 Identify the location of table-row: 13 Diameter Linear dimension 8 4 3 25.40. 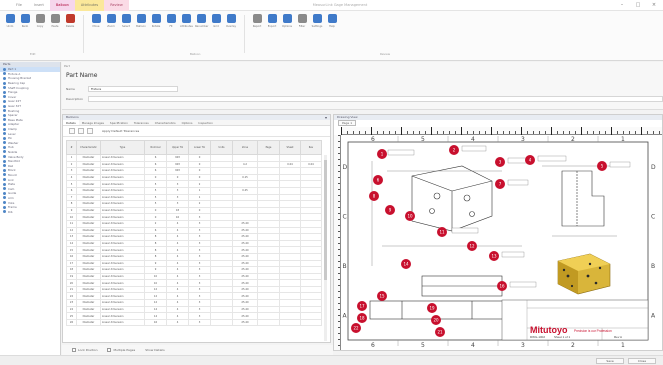
(194, 237).